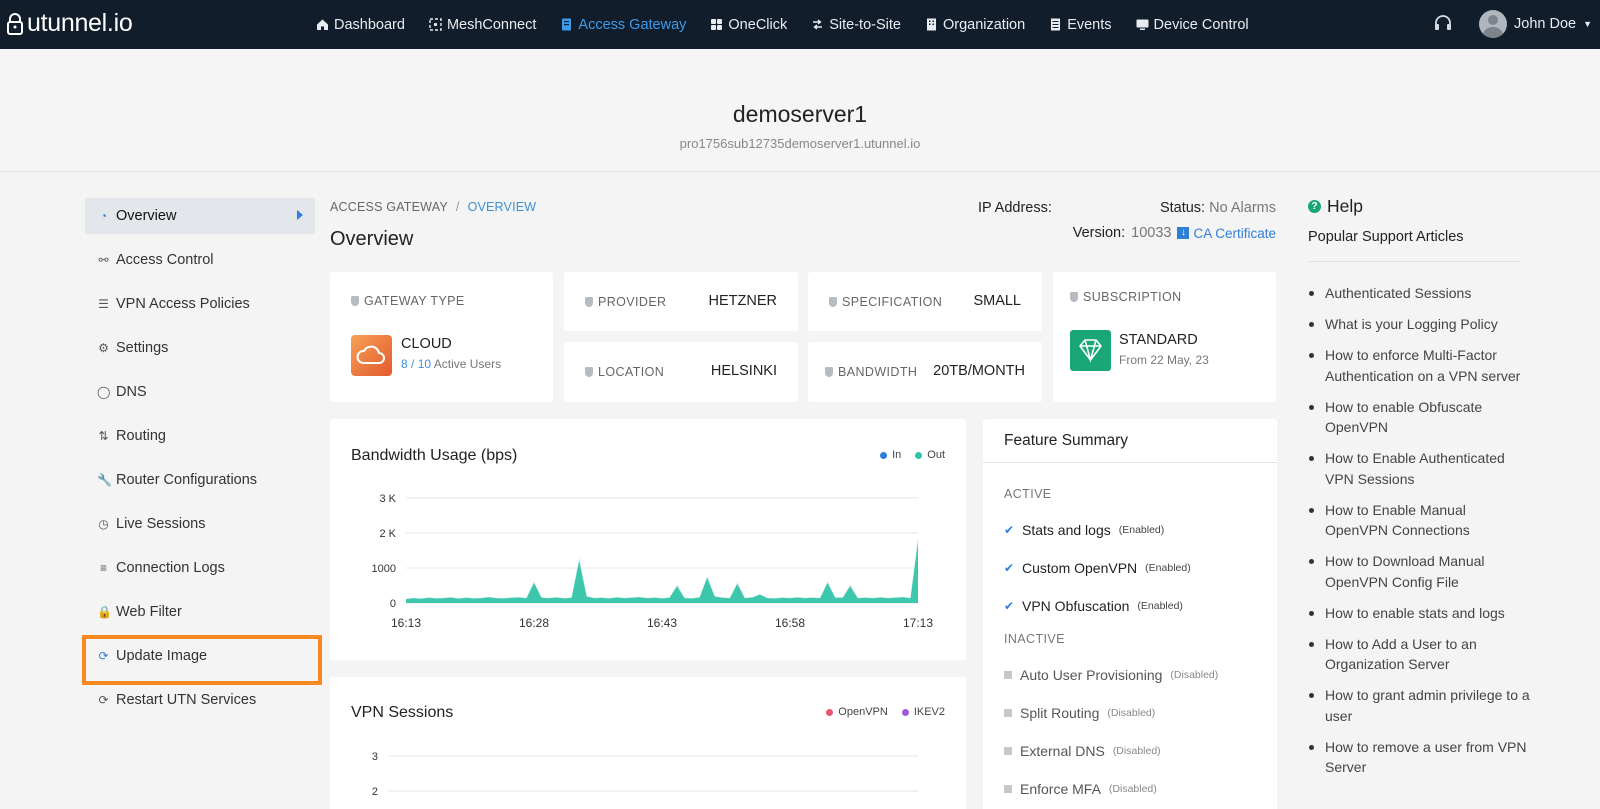 This screenshot has height=809, width=1600. What do you see at coordinates (1009, 568) in the screenshot?
I see `checkmark-icon: ✔` at bounding box center [1009, 568].